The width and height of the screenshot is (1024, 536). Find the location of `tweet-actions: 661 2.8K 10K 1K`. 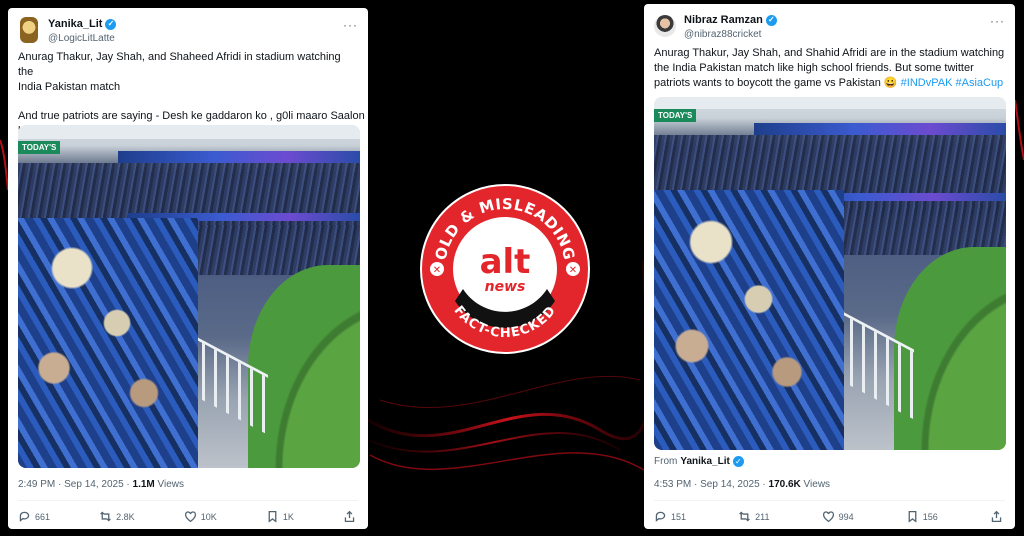

tweet-actions: 661 2.8K 10K 1K is located at coordinates (187, 516).